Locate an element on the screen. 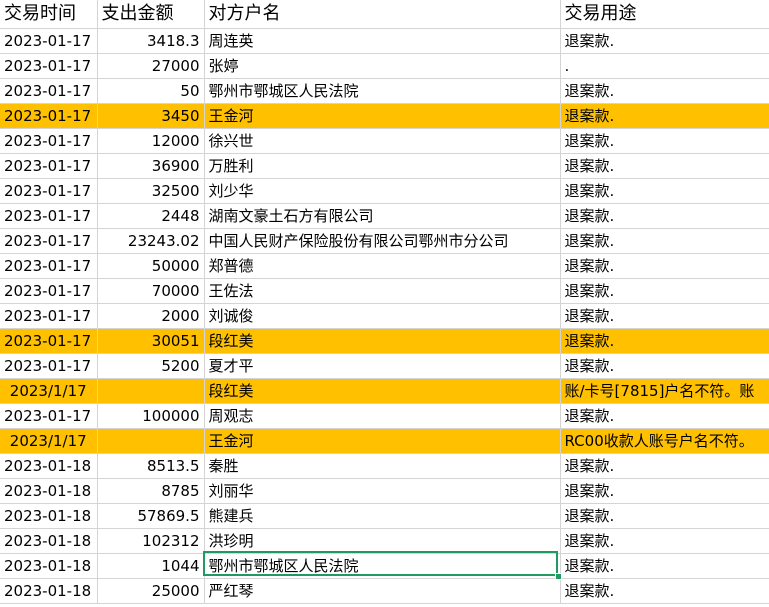 This screenshot has width=769, height=607. header-cell: 对方户名 is located at coordinates (382, 14).